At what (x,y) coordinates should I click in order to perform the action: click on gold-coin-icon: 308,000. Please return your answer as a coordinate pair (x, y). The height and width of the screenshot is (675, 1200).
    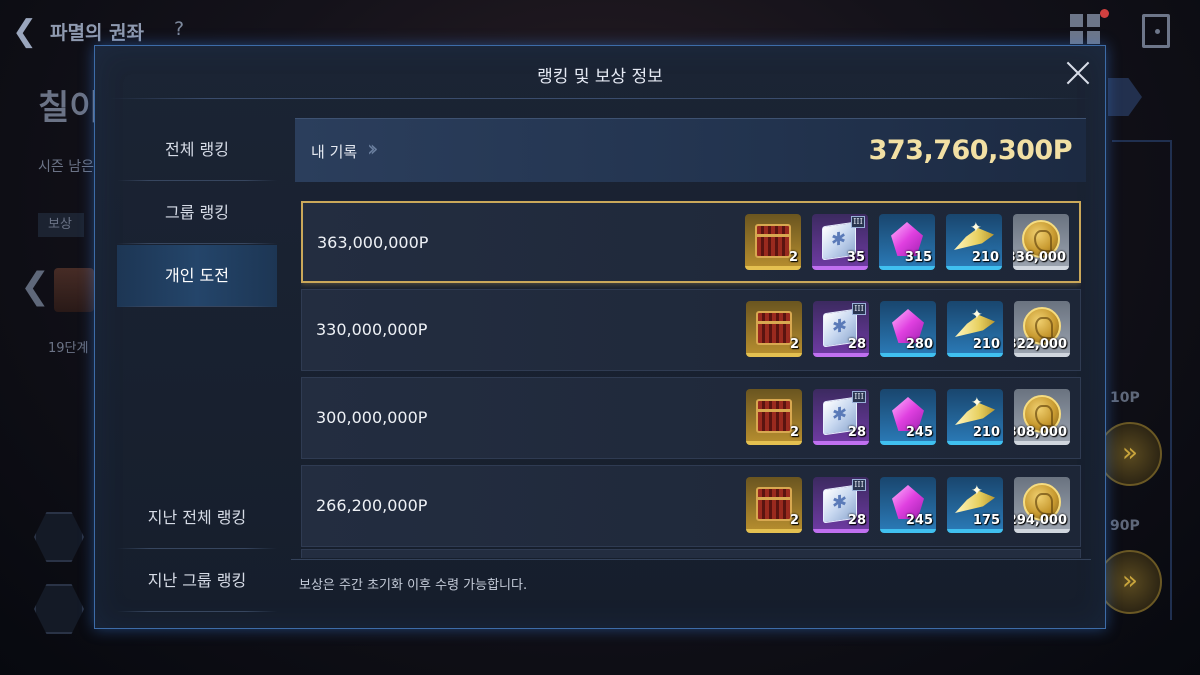
    Looking at the image, I should click on (1042, 417).